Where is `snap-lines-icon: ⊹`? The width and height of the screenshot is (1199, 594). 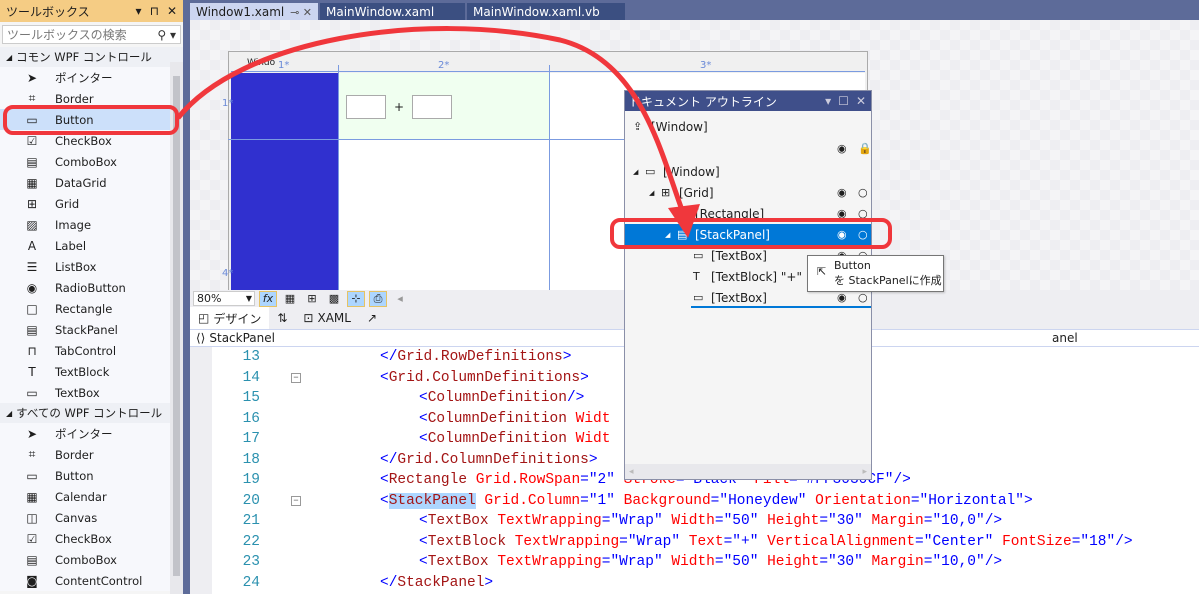 snap-lines-icon: ⊹ is located at coordinates (356, 298).